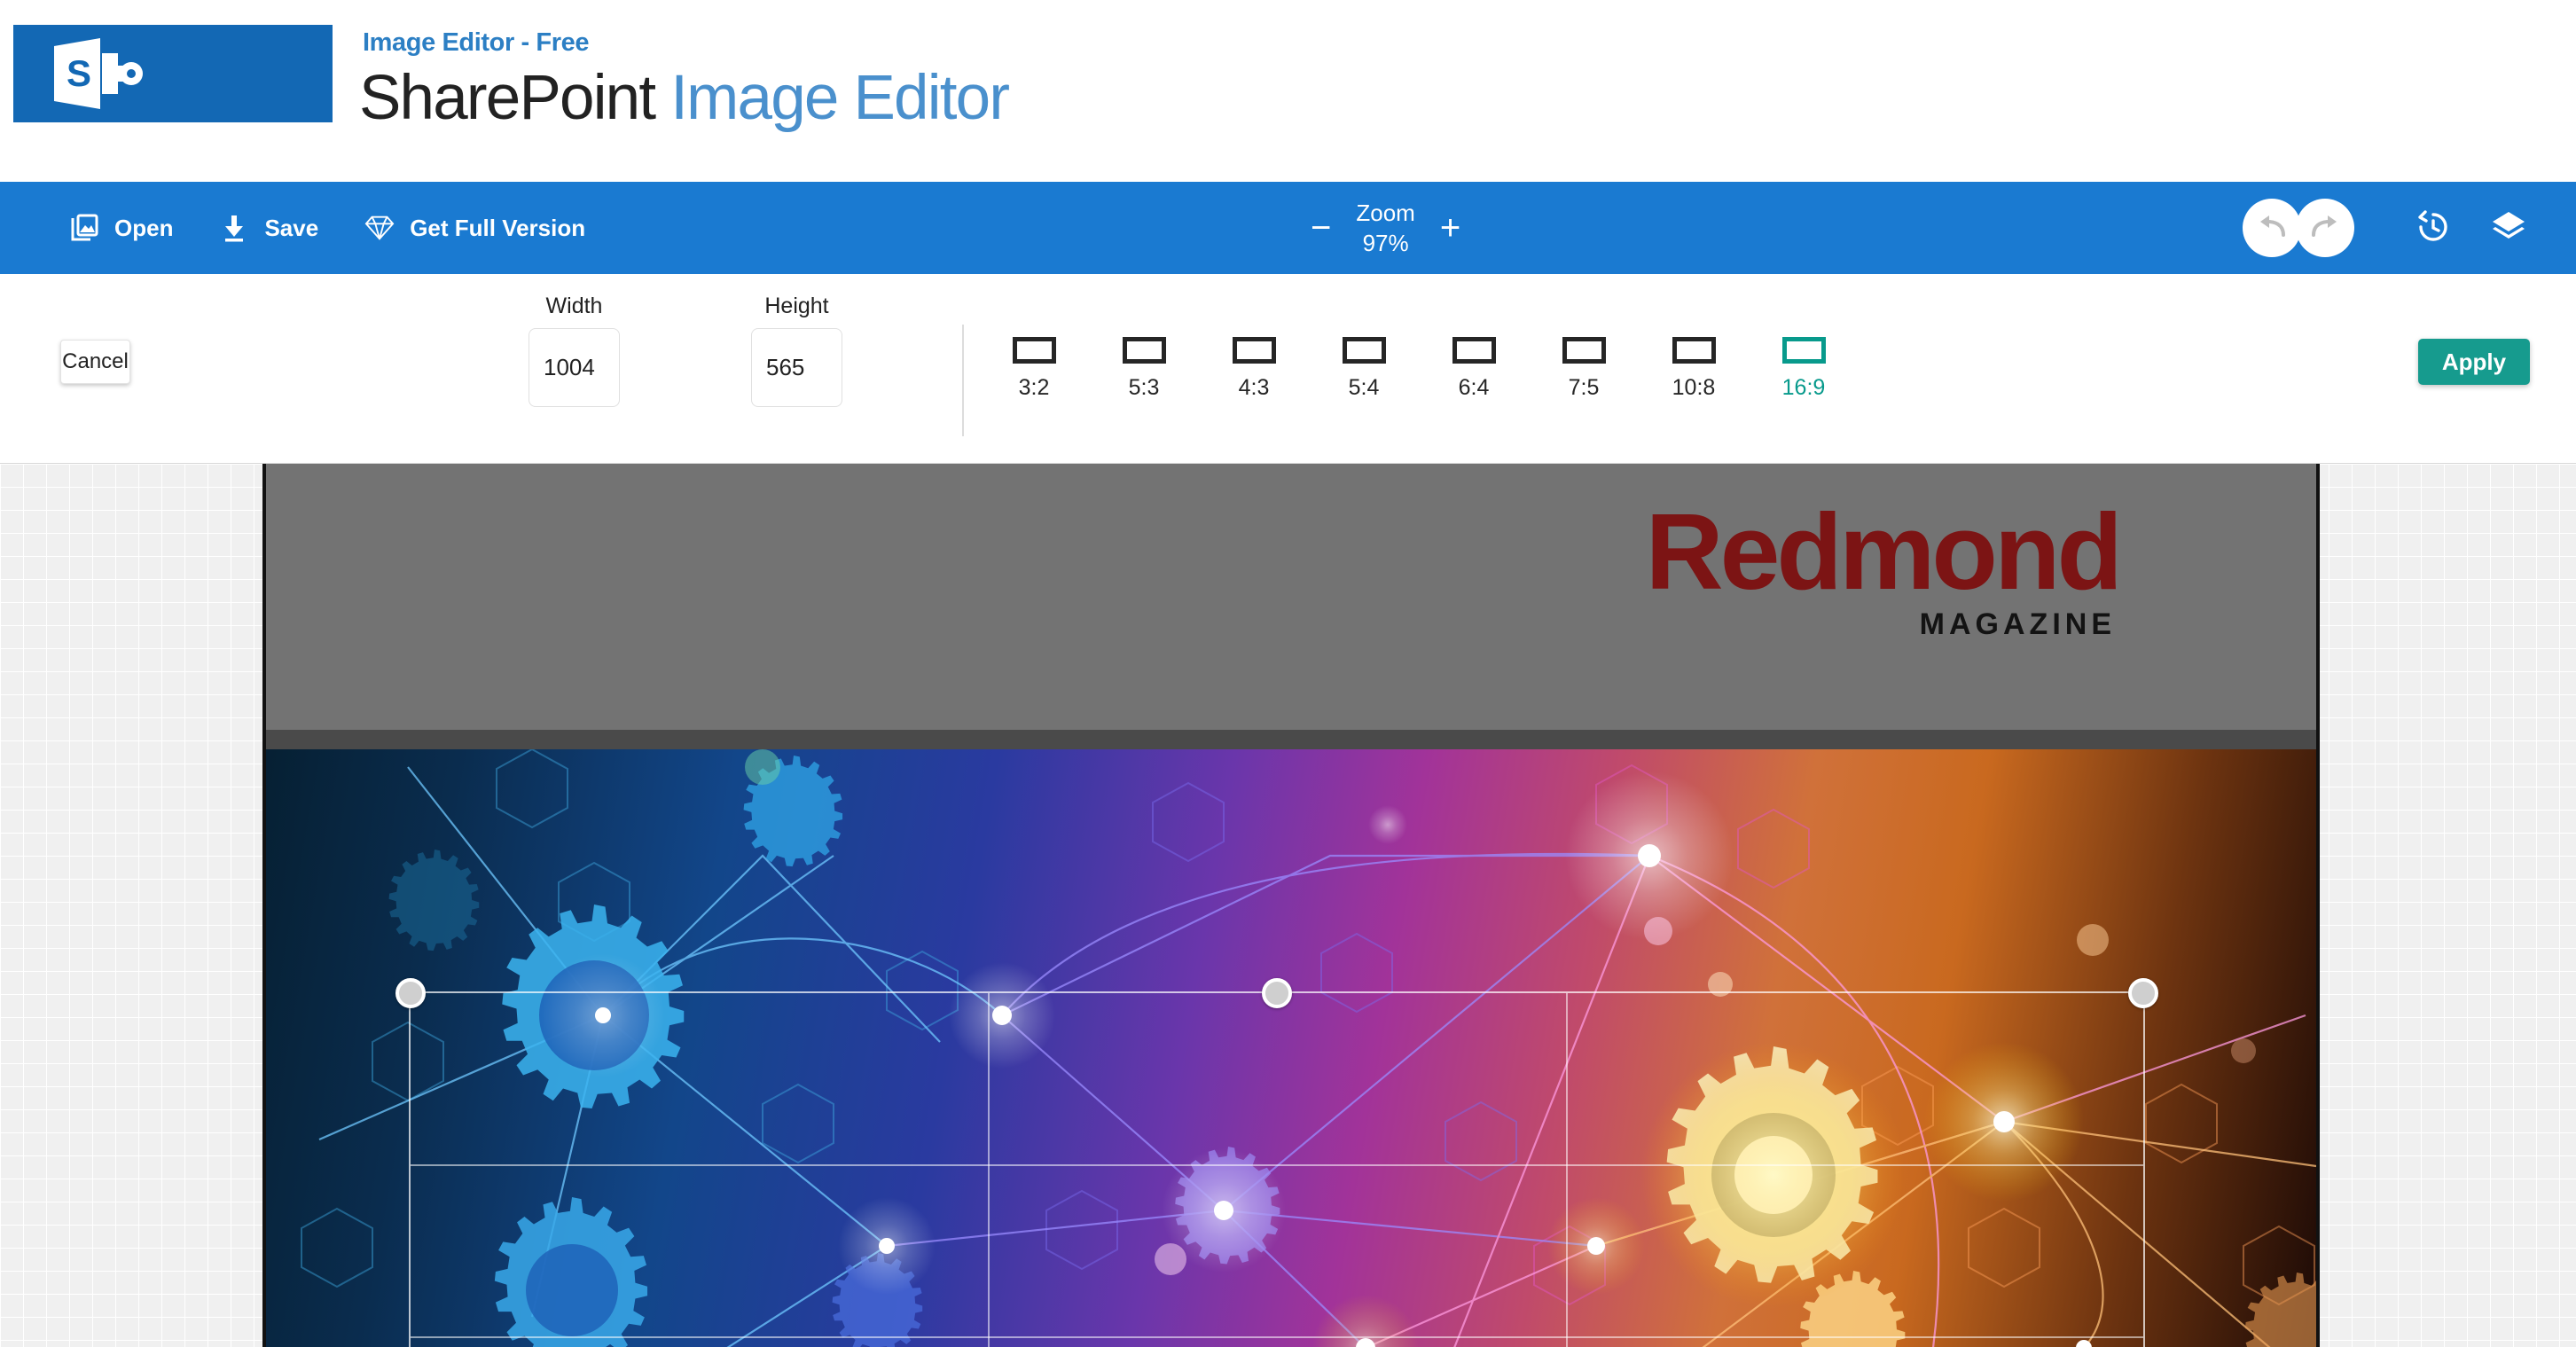 This screenshot has width=2576, height=1347. I want to click on zoom-in-button: +, so click(1450, 228).